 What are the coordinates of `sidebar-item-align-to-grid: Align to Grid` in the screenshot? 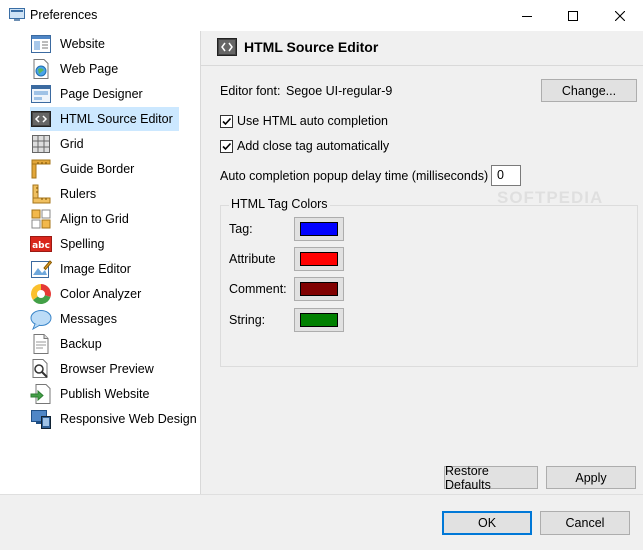 It's located at (82, 219).